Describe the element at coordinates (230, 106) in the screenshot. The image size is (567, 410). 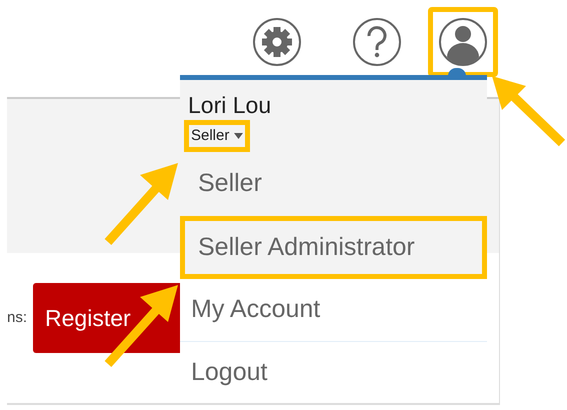
I see `user-name: Lori Lou` at that location.